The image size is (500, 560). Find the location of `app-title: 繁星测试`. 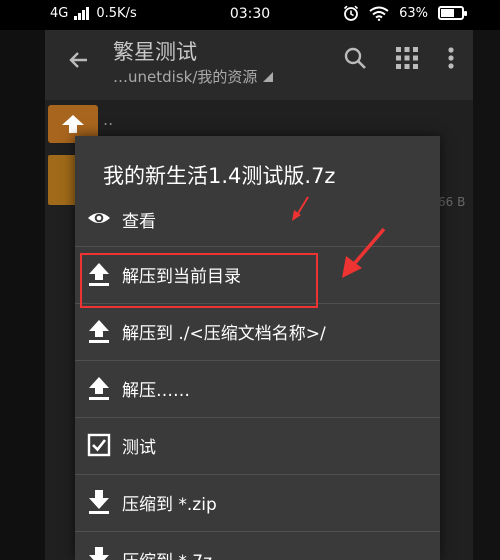

app-title: 繁星测试 is located at coordinates (155, 52).